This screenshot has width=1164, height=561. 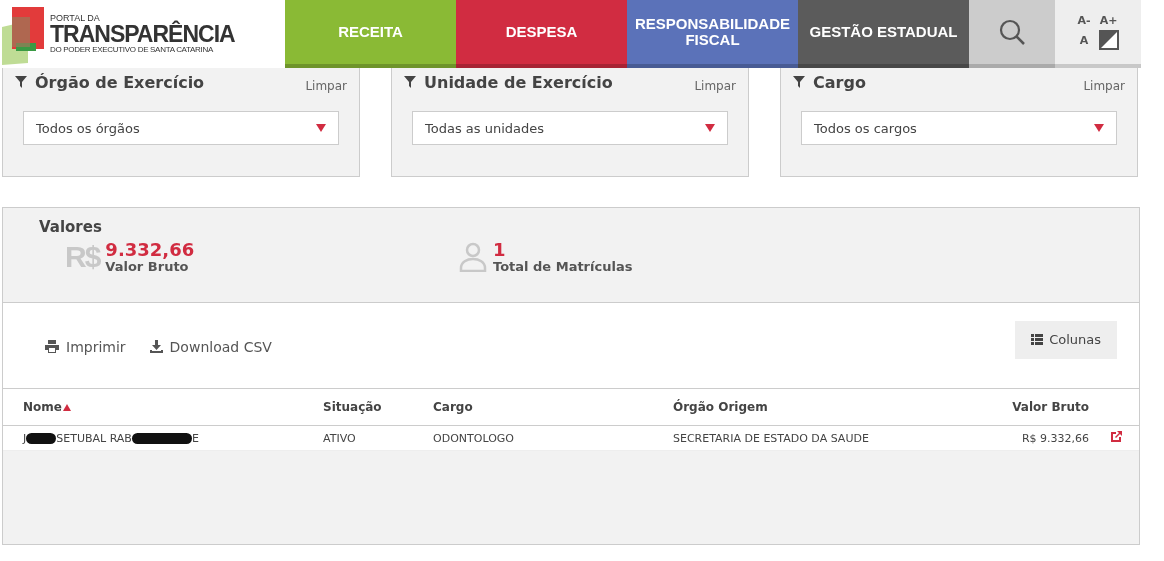 I want to click on search-button, so click(x=1012, y=34).